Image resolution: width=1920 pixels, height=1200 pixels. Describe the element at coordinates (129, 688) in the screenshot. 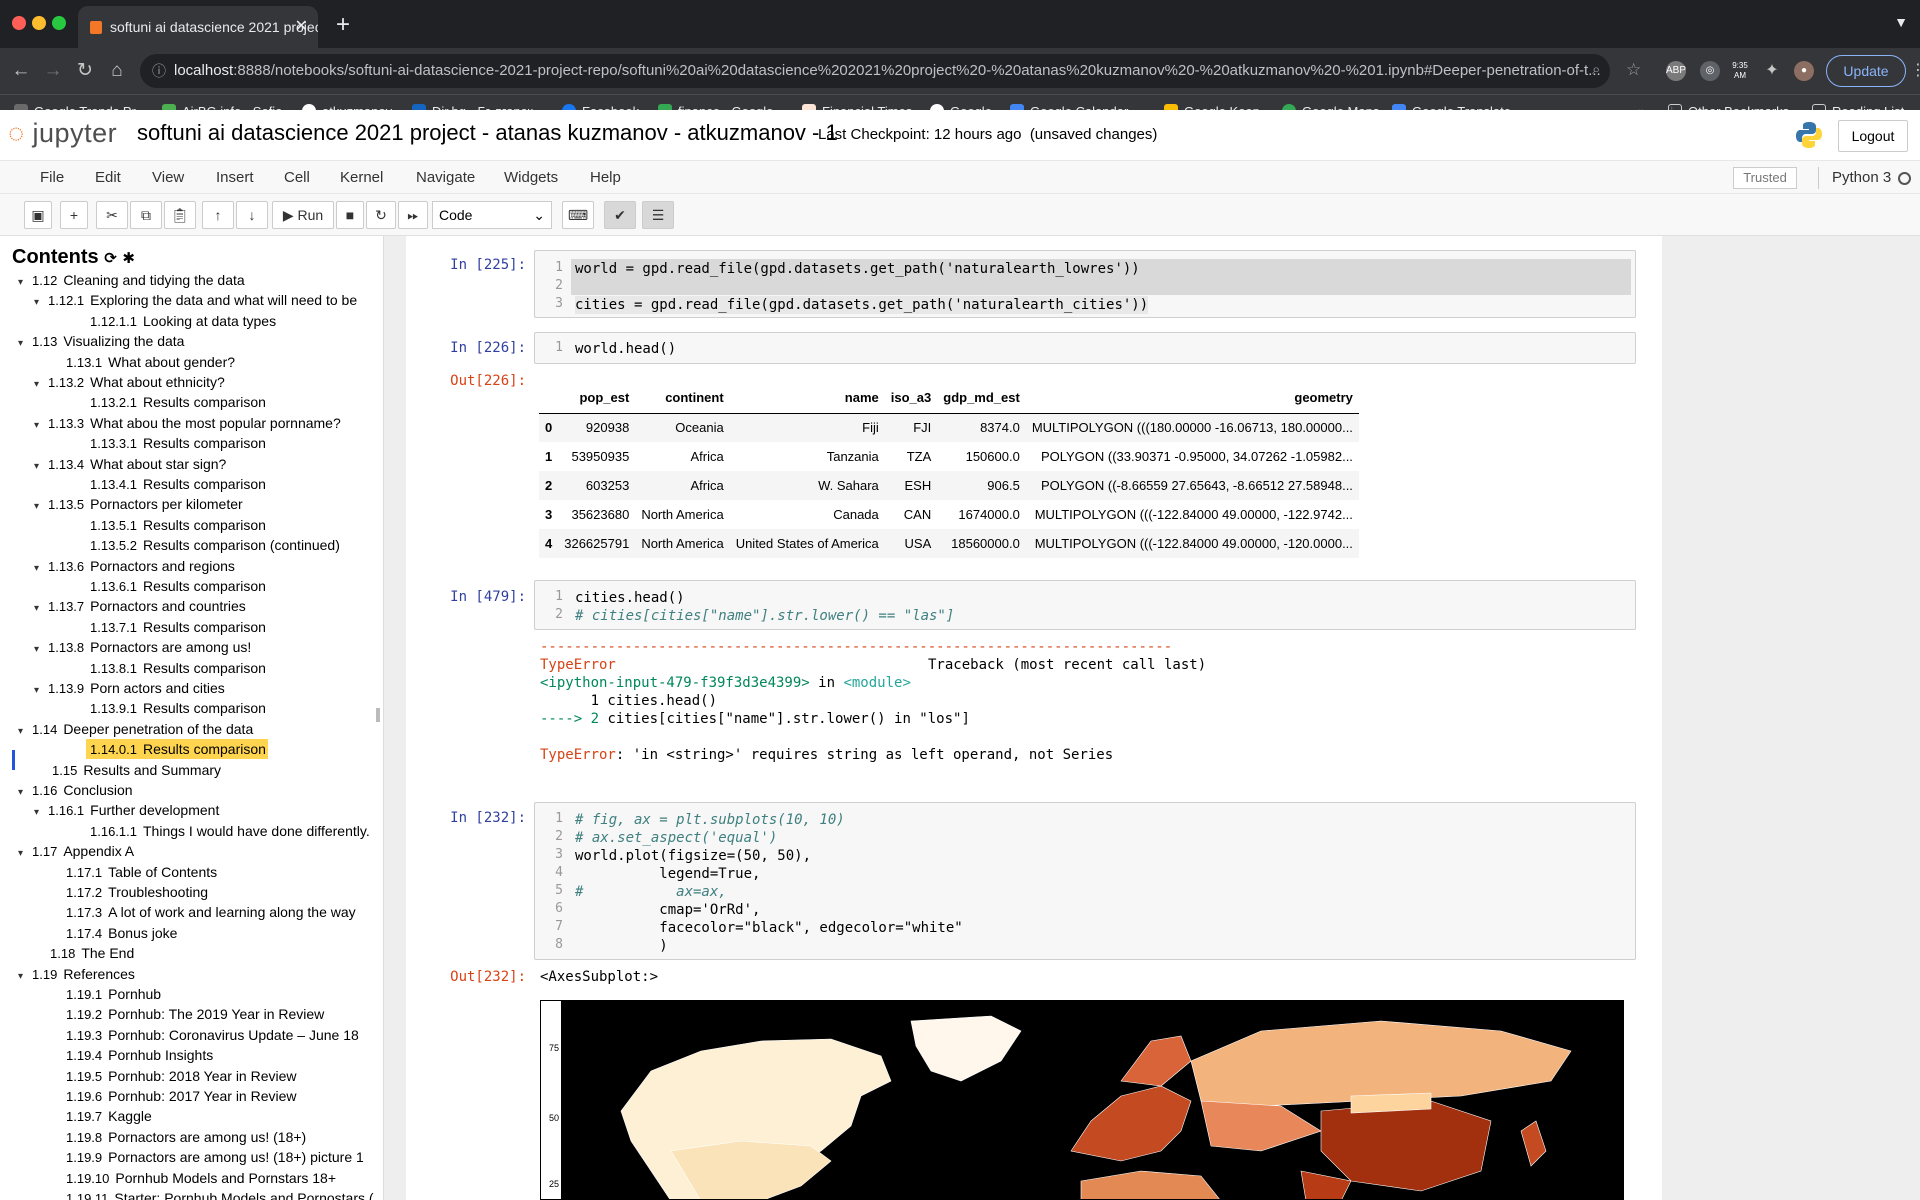

I see `toc-item: ▾ 1.13.9 Porn actors and cities` at that location.